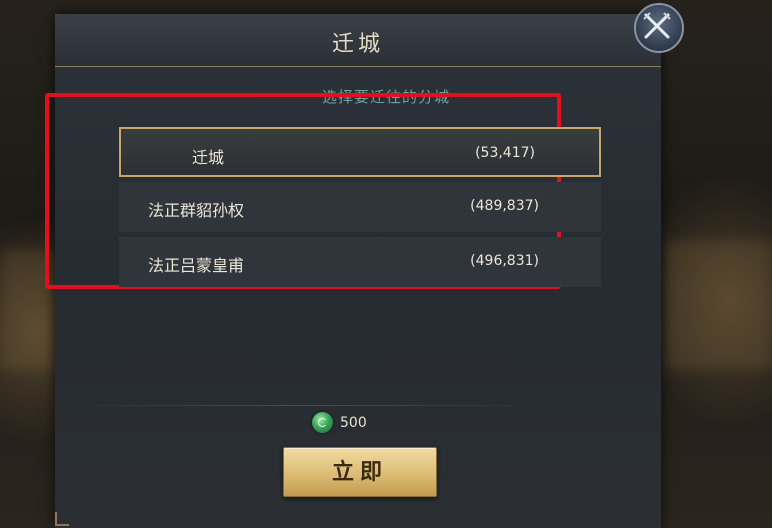 The height and width of the screenshot is (528, 772). What do you see at coordinates (322, 422) in the screenshot?
I see `jade-currency-icon` at bounding box center [322, 422].